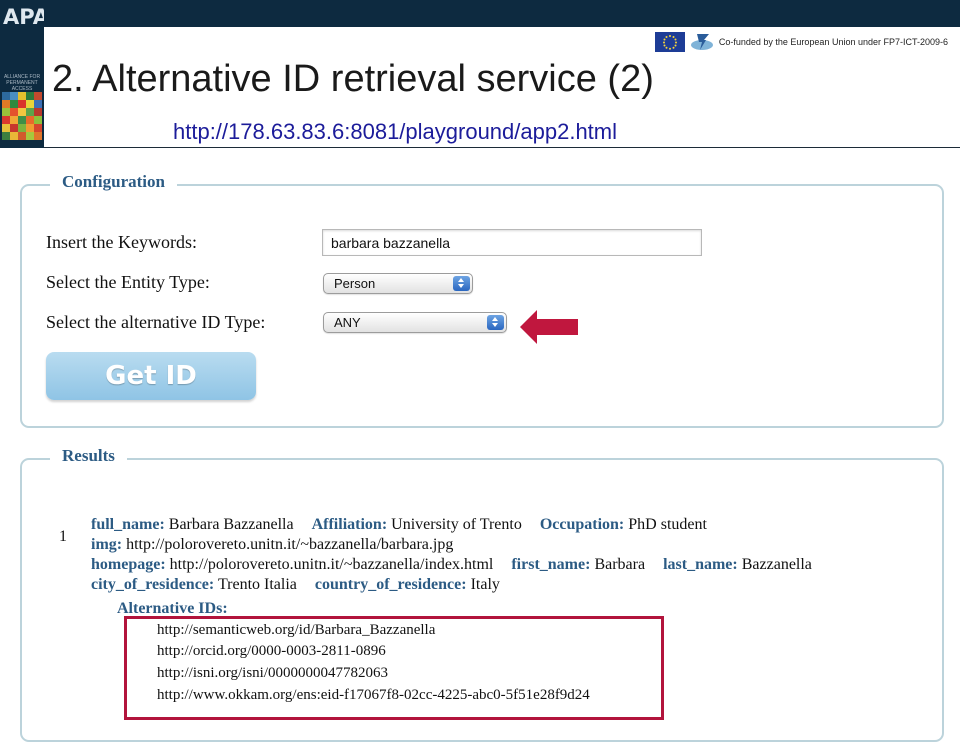 This screenshot has height=742, width=960. What do you see at coordinates (512, 242) in the screenshot?
I see `keywords-input` at bounding box center [512, 242].